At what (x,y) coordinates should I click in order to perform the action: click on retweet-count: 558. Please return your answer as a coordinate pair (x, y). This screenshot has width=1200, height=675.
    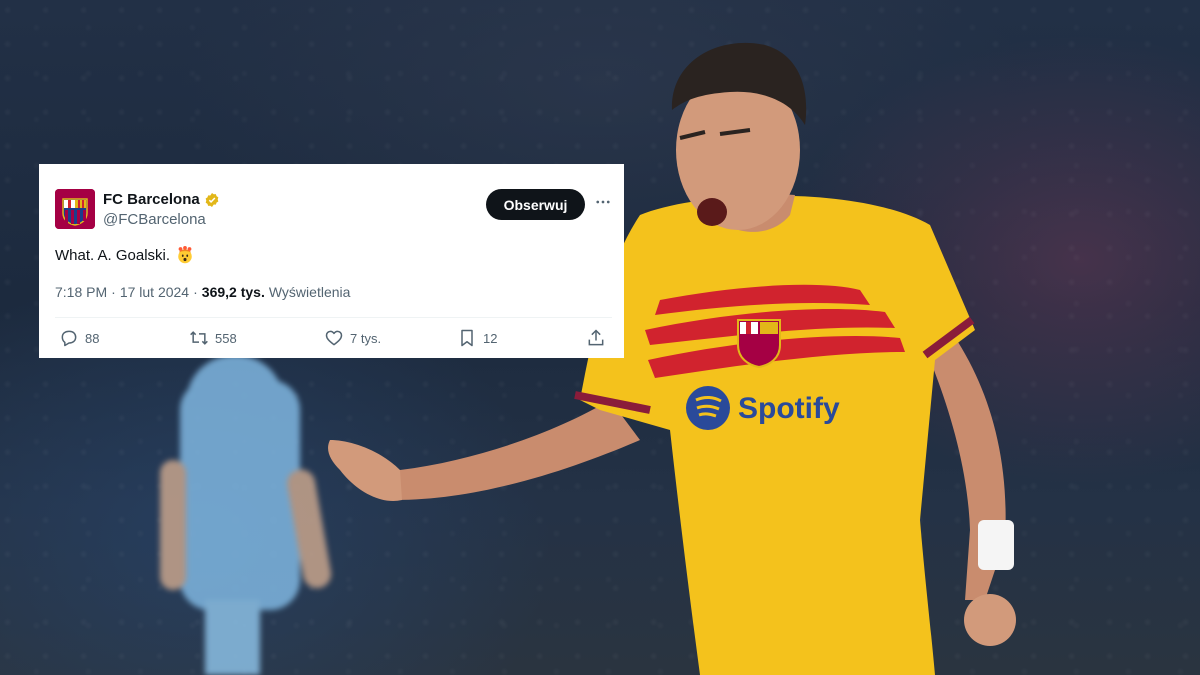
    Looking at the image, I should click on (226, 338).